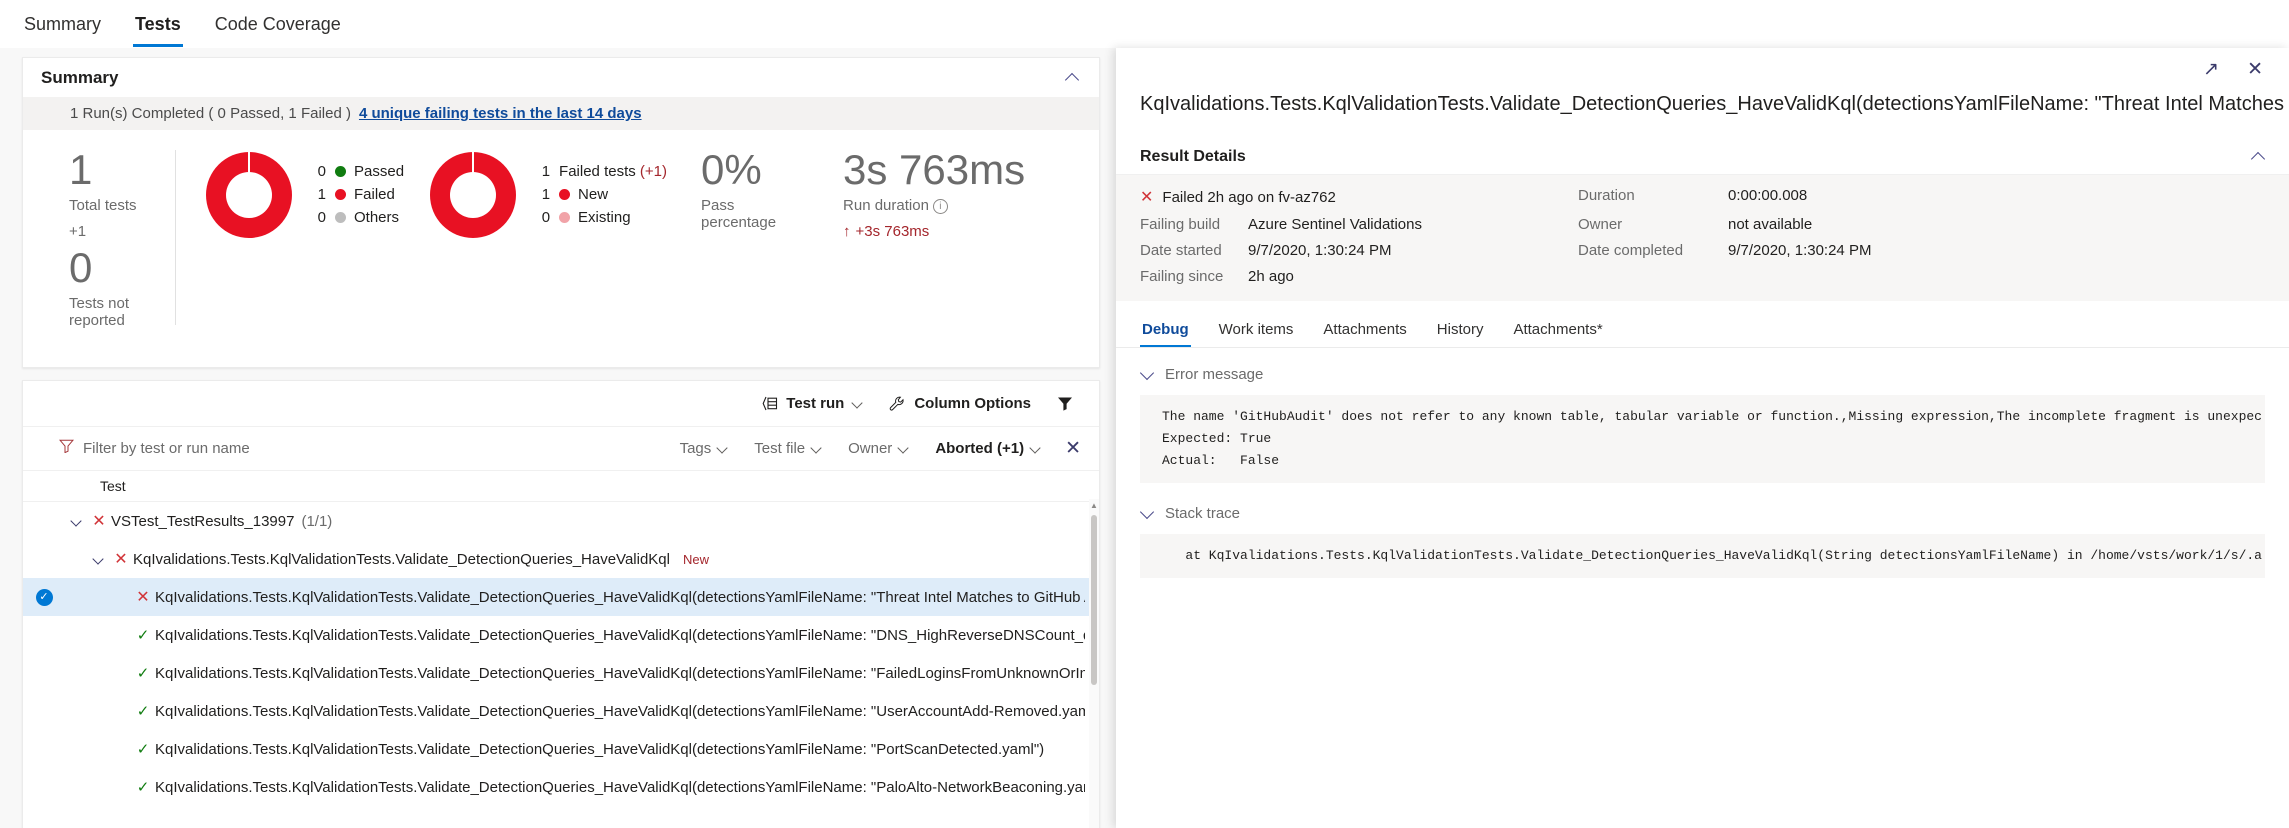 Image resolution: width=2289 pixels, height=828 pixels. What do you see at coordinates (1364, 331) in the screenshot?
I see `tab-attachments: Attachments` at bounding box center [1364, 331].